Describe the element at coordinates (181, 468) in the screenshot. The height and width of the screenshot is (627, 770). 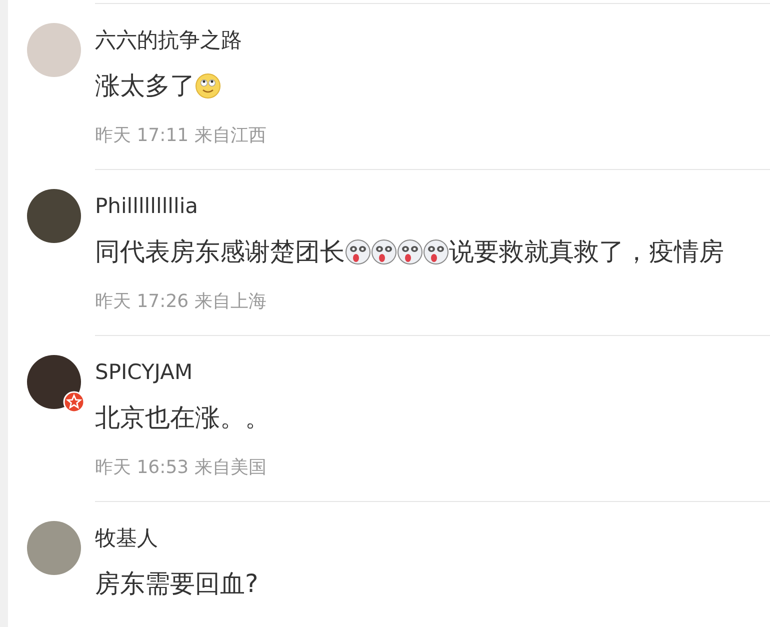
I see `comment-meta: 昨天 16:53 来自美国` at that location.